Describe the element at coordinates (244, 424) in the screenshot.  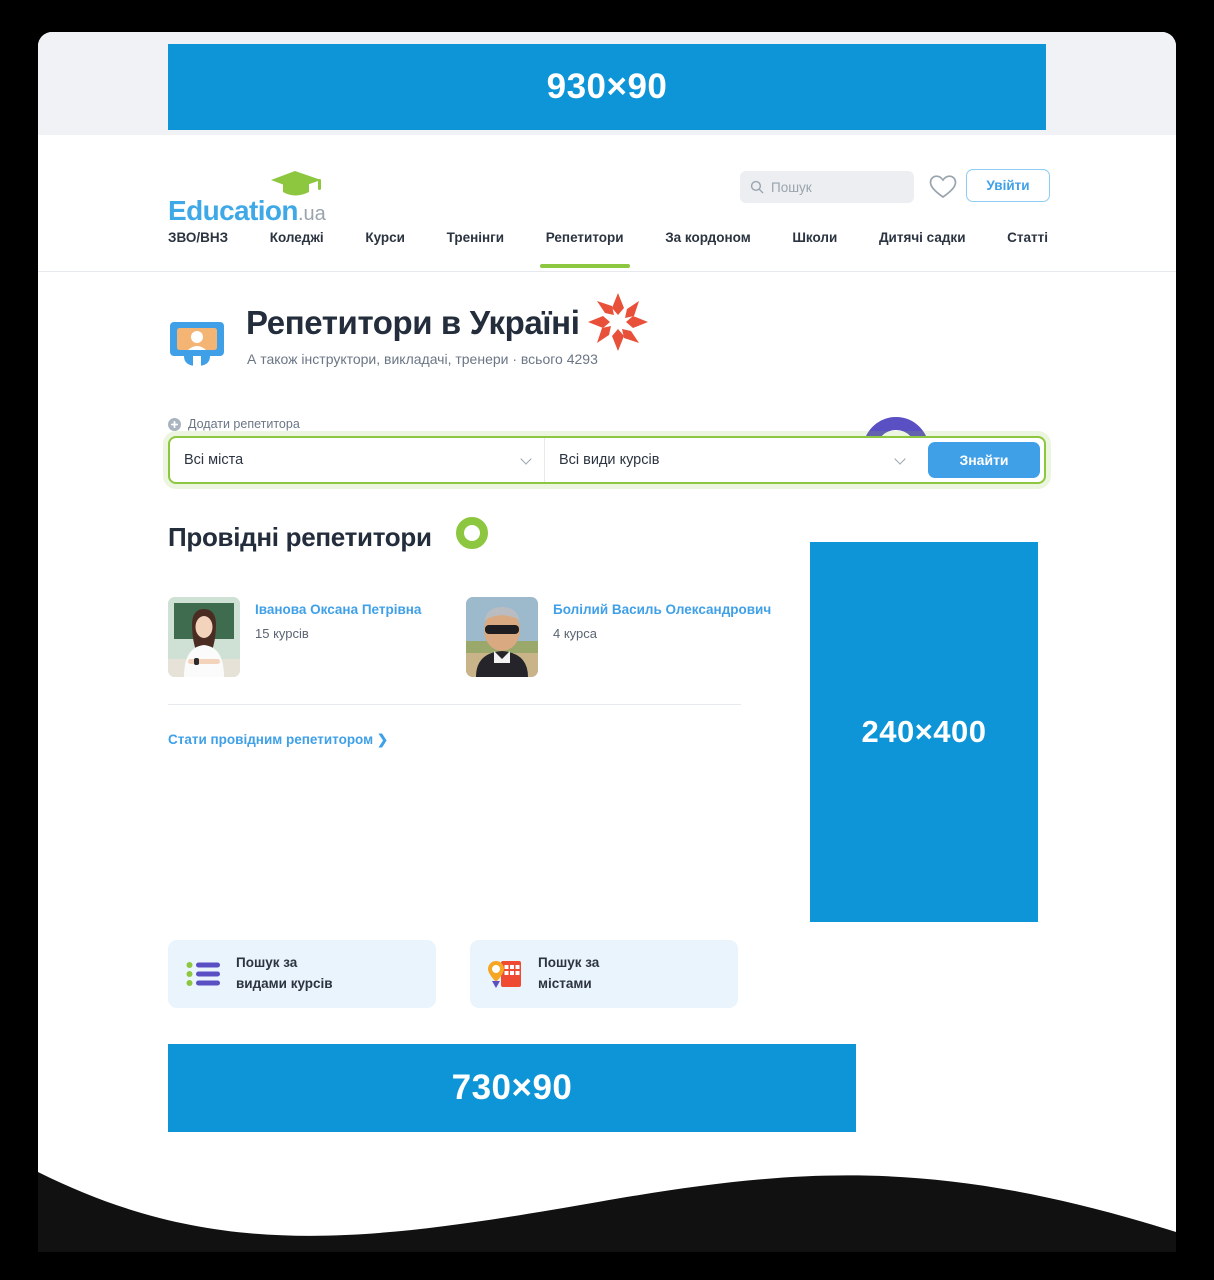
I see `add-tutor-label: Додати репетитора` at that location.